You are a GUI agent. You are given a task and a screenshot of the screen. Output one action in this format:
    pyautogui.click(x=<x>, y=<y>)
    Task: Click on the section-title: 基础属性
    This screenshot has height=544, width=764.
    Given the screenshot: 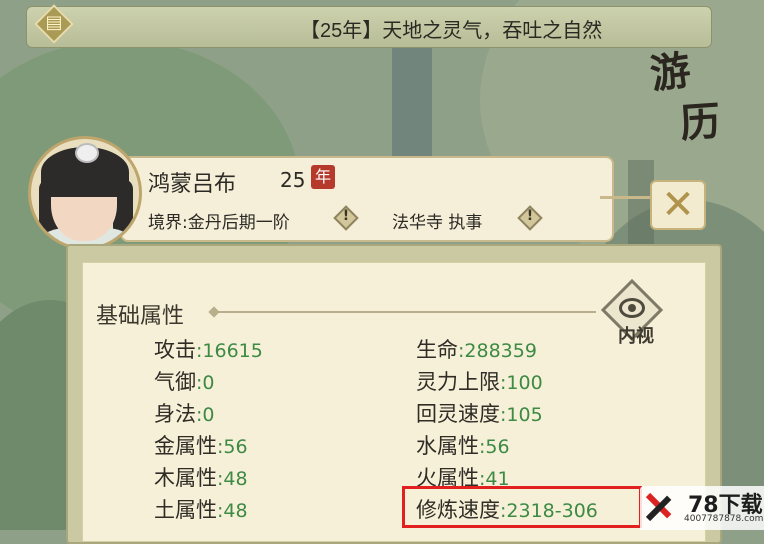 What is the action you would take?
    pyautogui.click(x=140, y=316)
    